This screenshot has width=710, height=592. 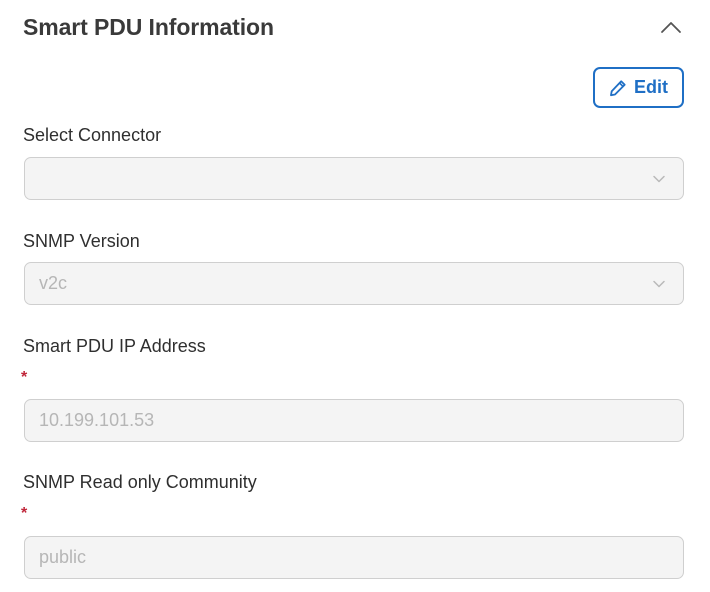 What do you see at coordinates (140, 482) in the screenshot?
I see `community-label: SNMP Read only Community` at bounding box center [140, 482].